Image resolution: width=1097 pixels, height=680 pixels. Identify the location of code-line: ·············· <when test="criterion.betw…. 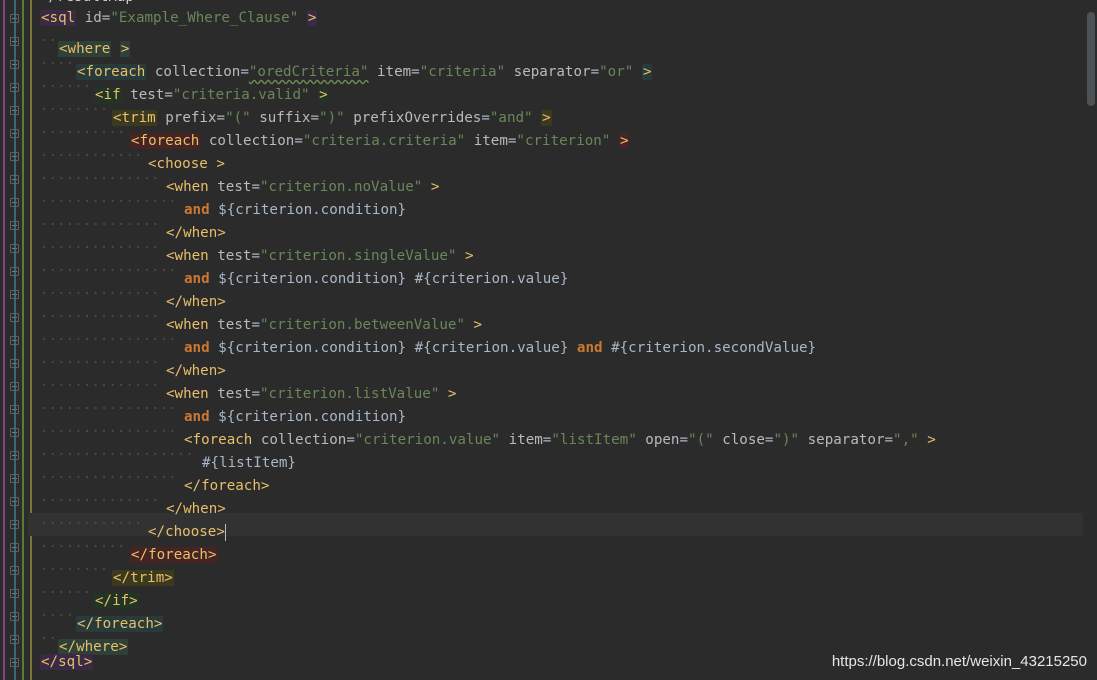
(261, 319).